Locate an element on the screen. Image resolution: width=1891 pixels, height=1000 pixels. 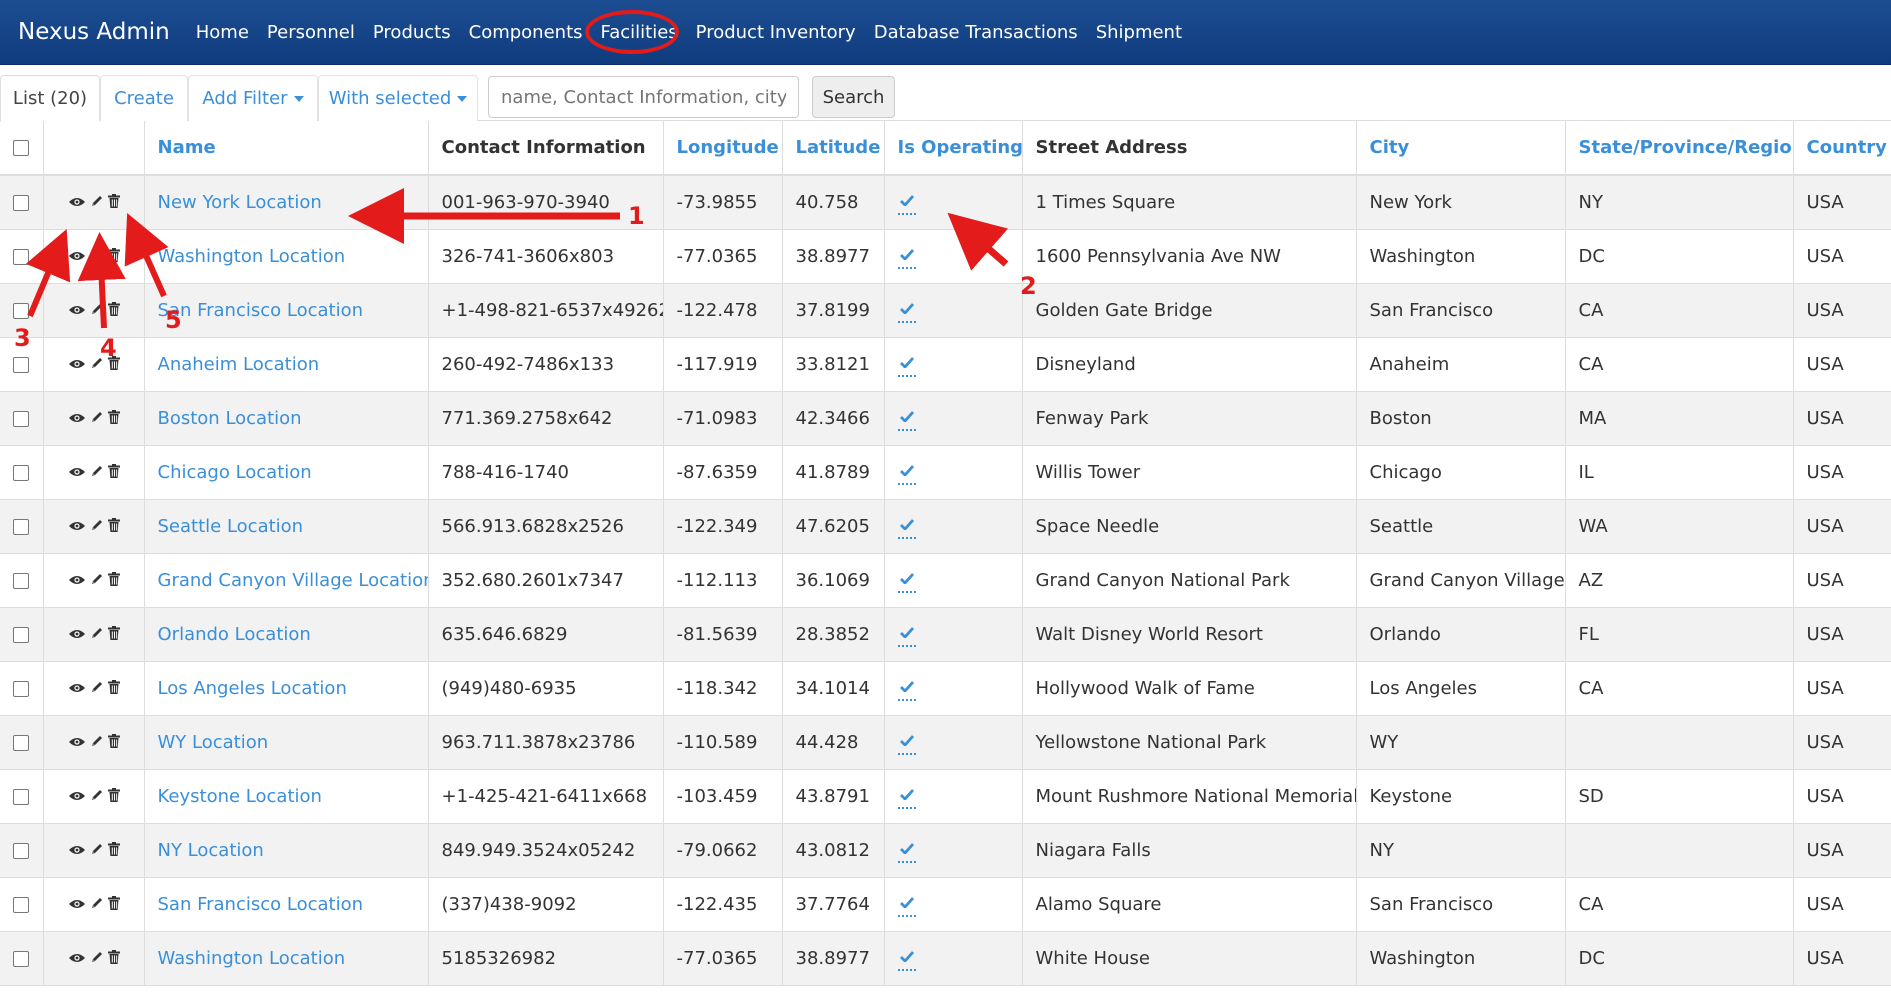
search-button: Search is located at coordinates (853, 97).